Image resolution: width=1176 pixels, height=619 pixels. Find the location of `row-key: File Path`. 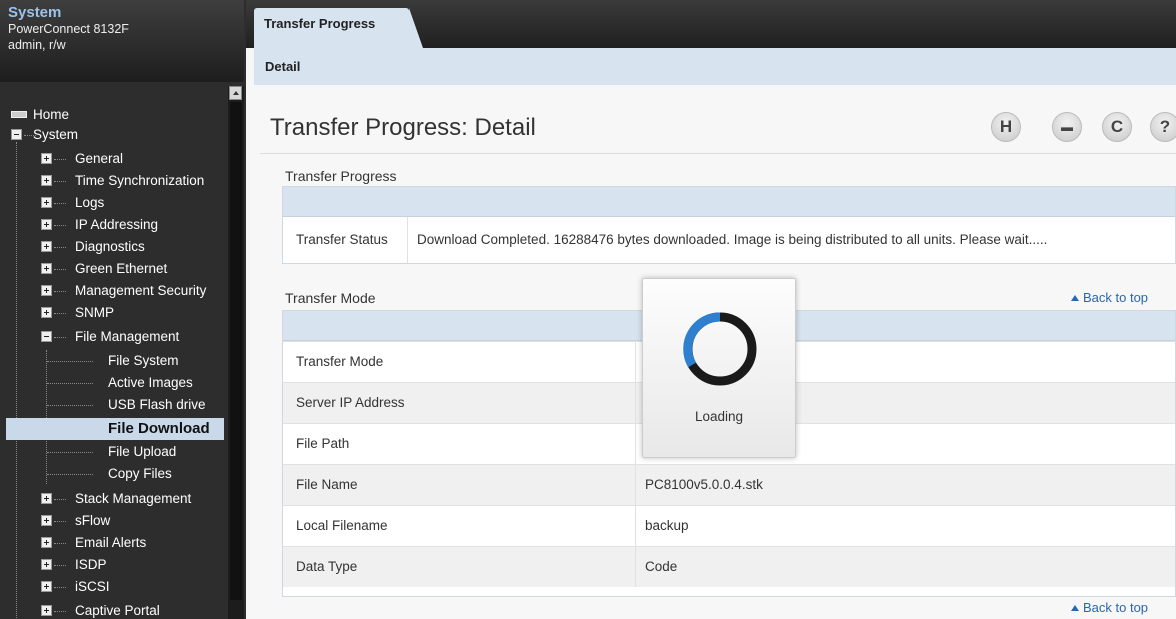

row-key: File Path is located at coordinates (323, 443).